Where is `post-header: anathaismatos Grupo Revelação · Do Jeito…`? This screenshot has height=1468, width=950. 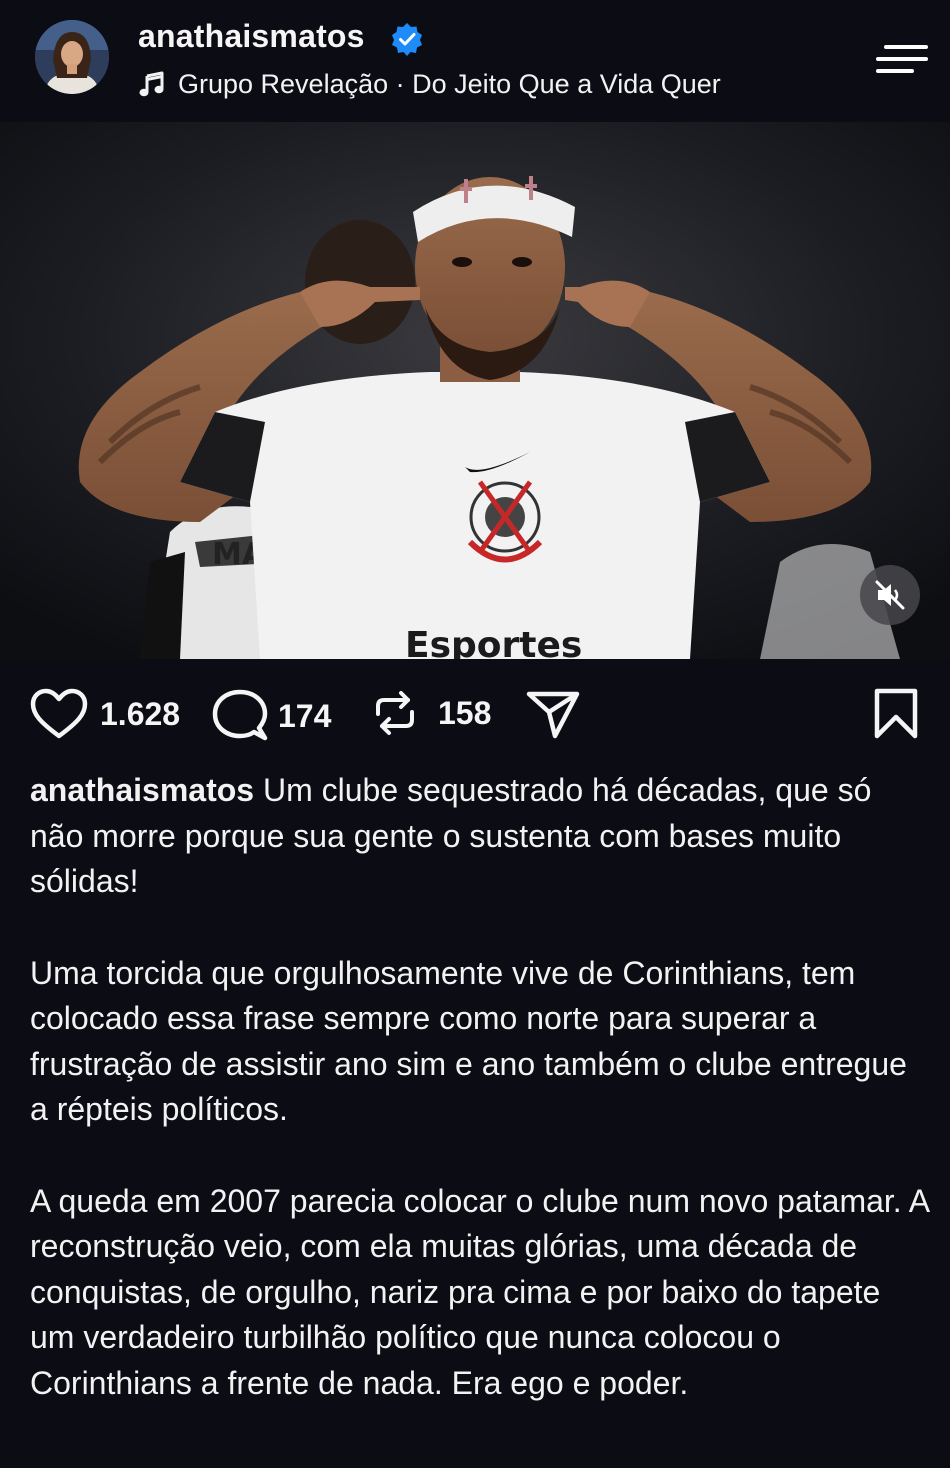
post-header: anathaismatos Grupo Revelação · Do Jeito… is located at coordinates (475, 61).